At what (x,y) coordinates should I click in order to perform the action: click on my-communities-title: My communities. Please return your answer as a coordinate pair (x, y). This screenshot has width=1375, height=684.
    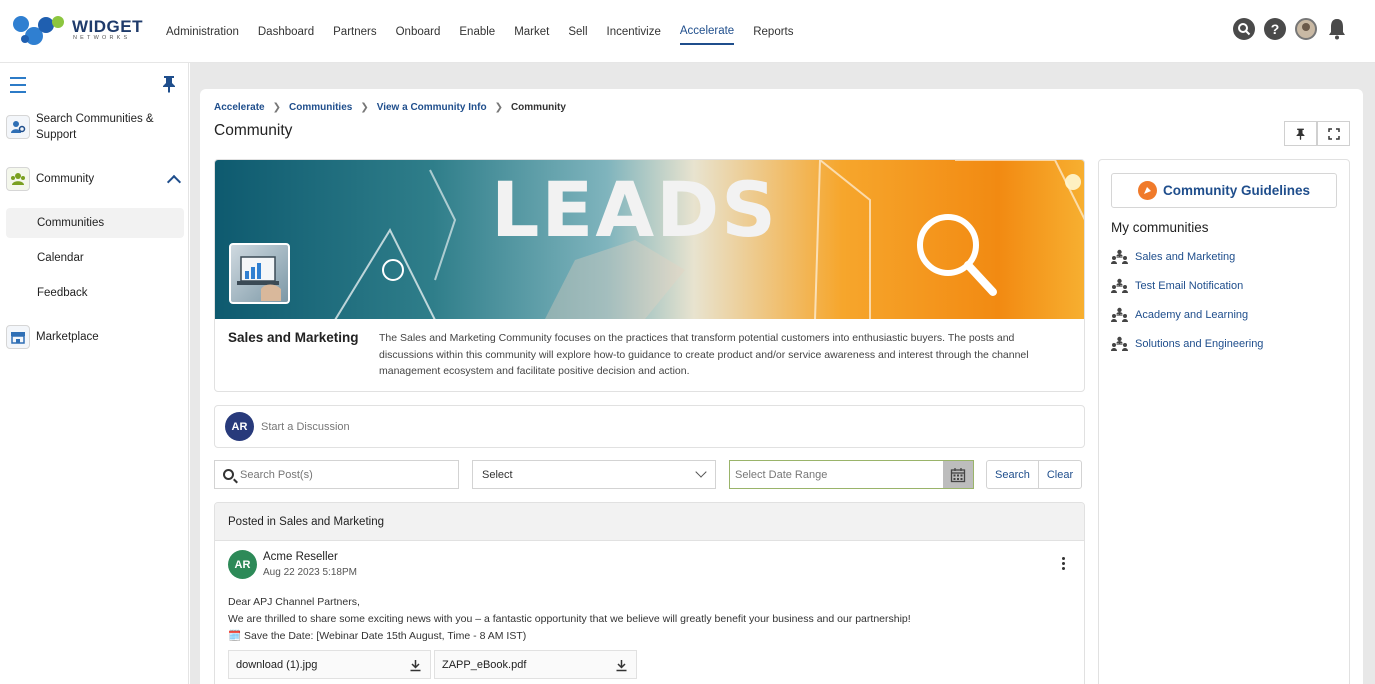
    Looking at the image, I should click on (1160, 227).